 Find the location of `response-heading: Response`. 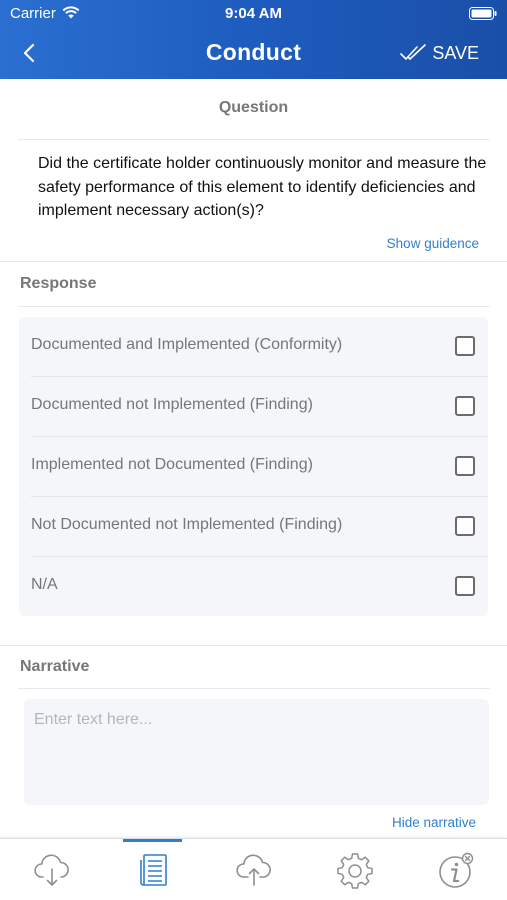

response-heading: Response is located at coordinates (58, 283).